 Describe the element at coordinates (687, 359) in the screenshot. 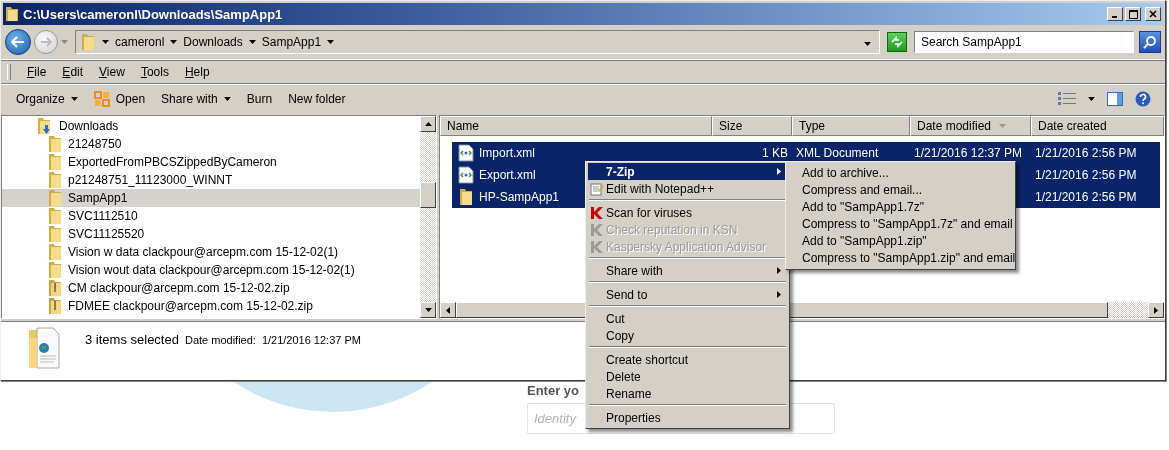

I see `menu-item: Create shortcut` at that location.